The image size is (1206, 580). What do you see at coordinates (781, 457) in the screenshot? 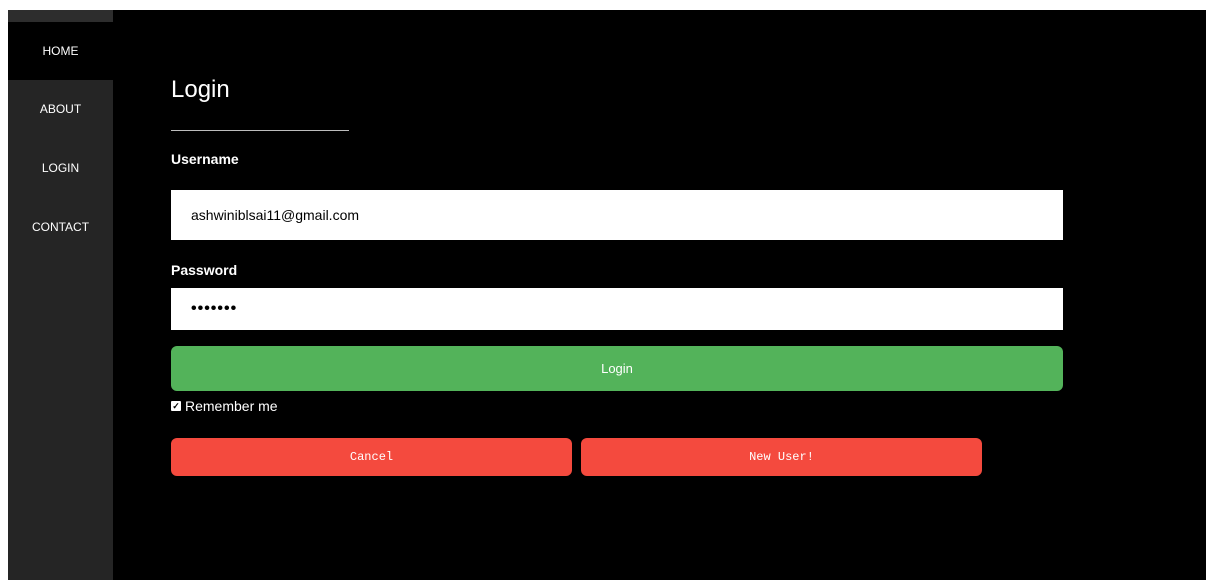
I see `new-user-button: New User!` at bounding box center [781, 457].